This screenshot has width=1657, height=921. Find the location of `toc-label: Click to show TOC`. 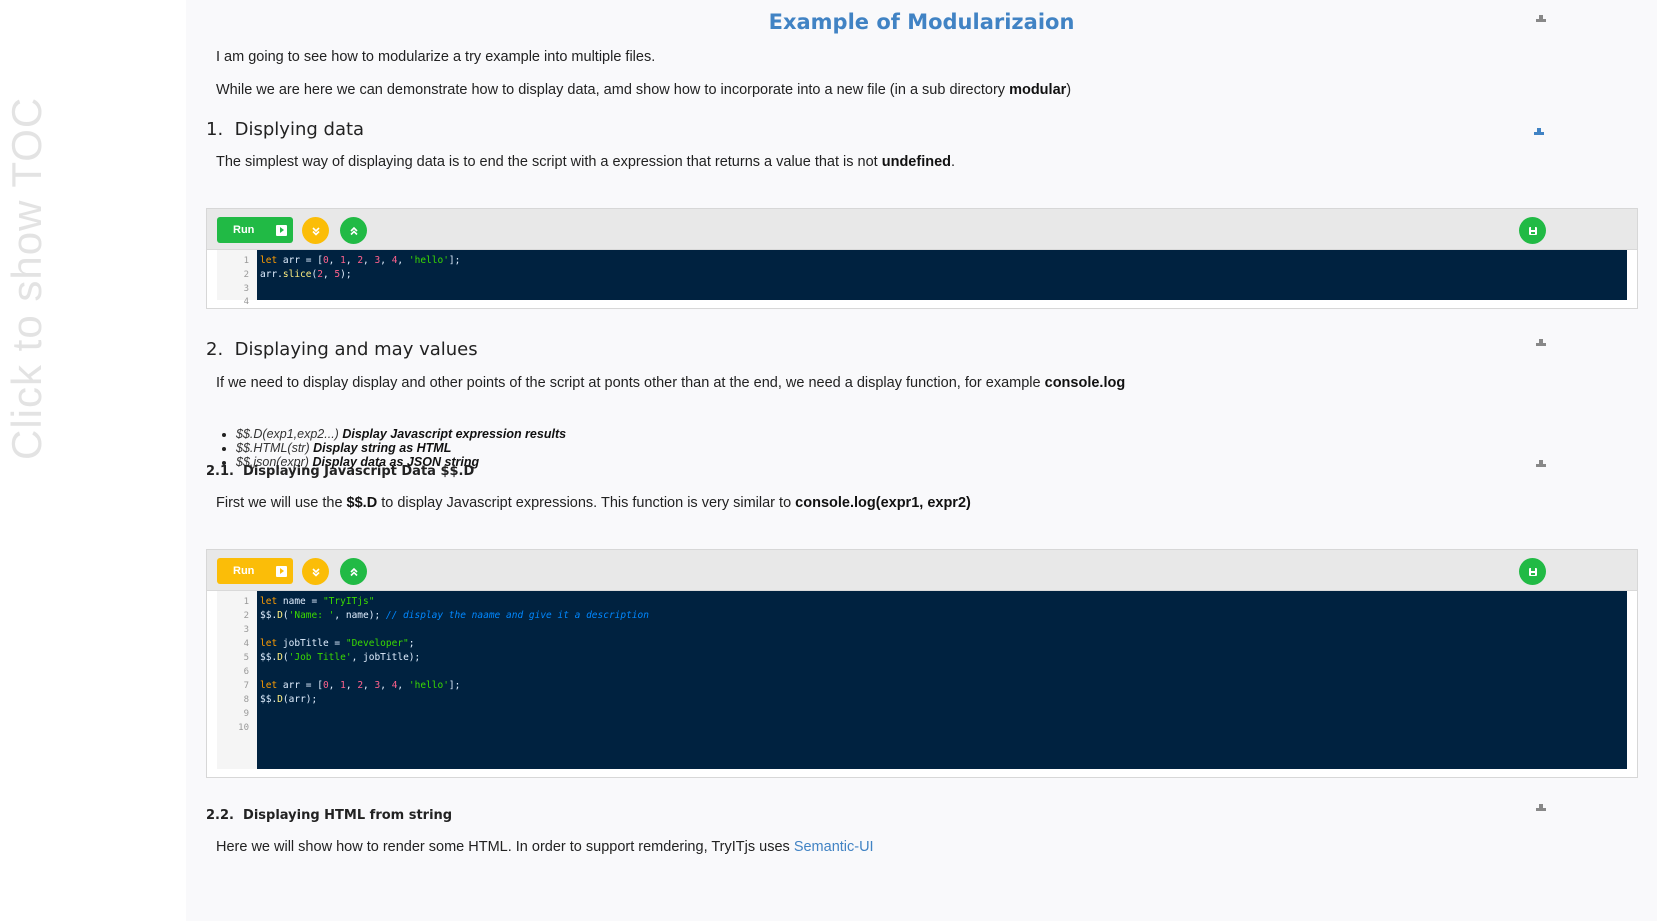

toc-label: Click to show TOC is located at coordinates (27, 278).